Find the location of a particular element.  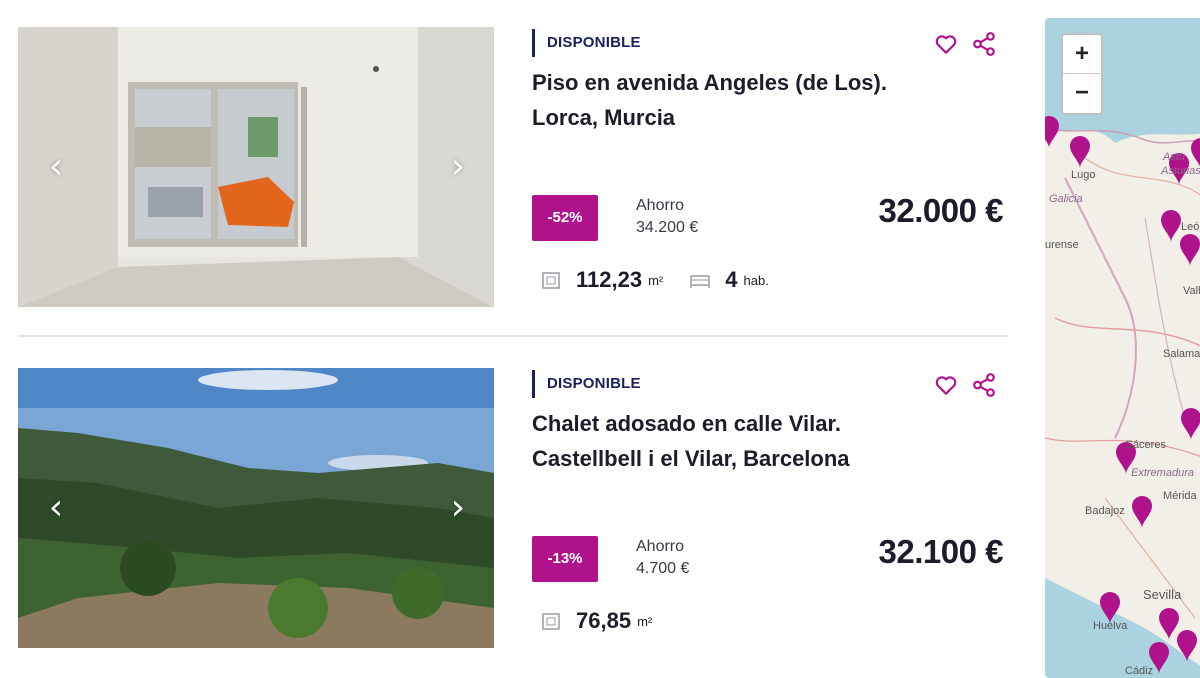

map-label: Leó is located at coordinates (1190, 227).